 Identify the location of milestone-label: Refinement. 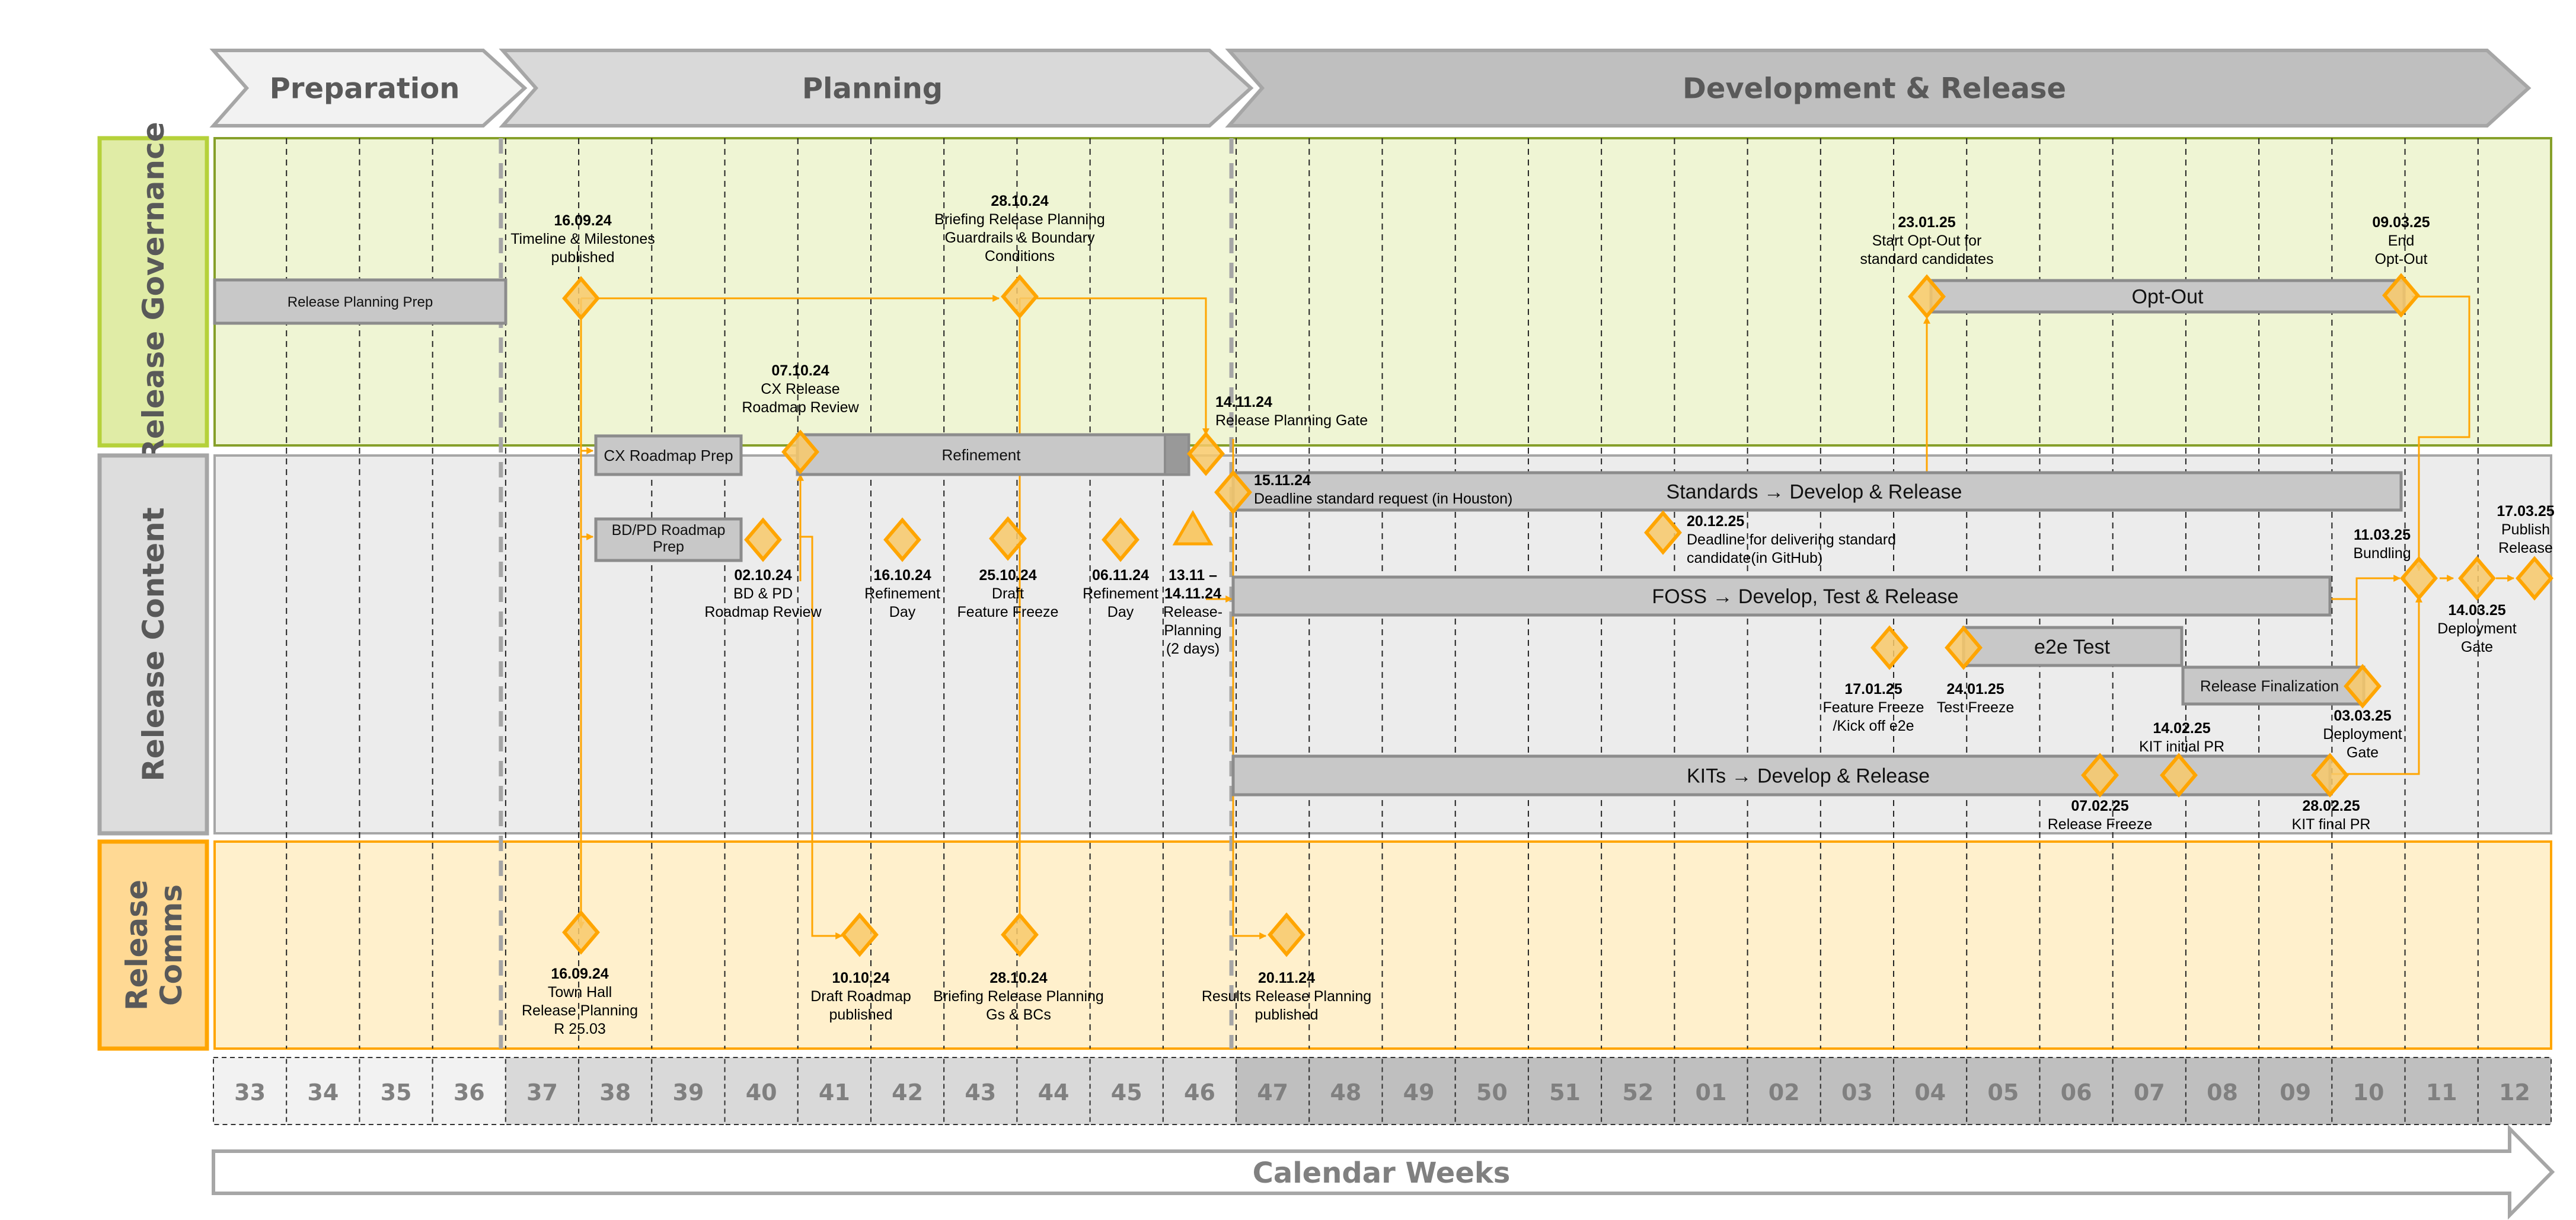
(902, 593).